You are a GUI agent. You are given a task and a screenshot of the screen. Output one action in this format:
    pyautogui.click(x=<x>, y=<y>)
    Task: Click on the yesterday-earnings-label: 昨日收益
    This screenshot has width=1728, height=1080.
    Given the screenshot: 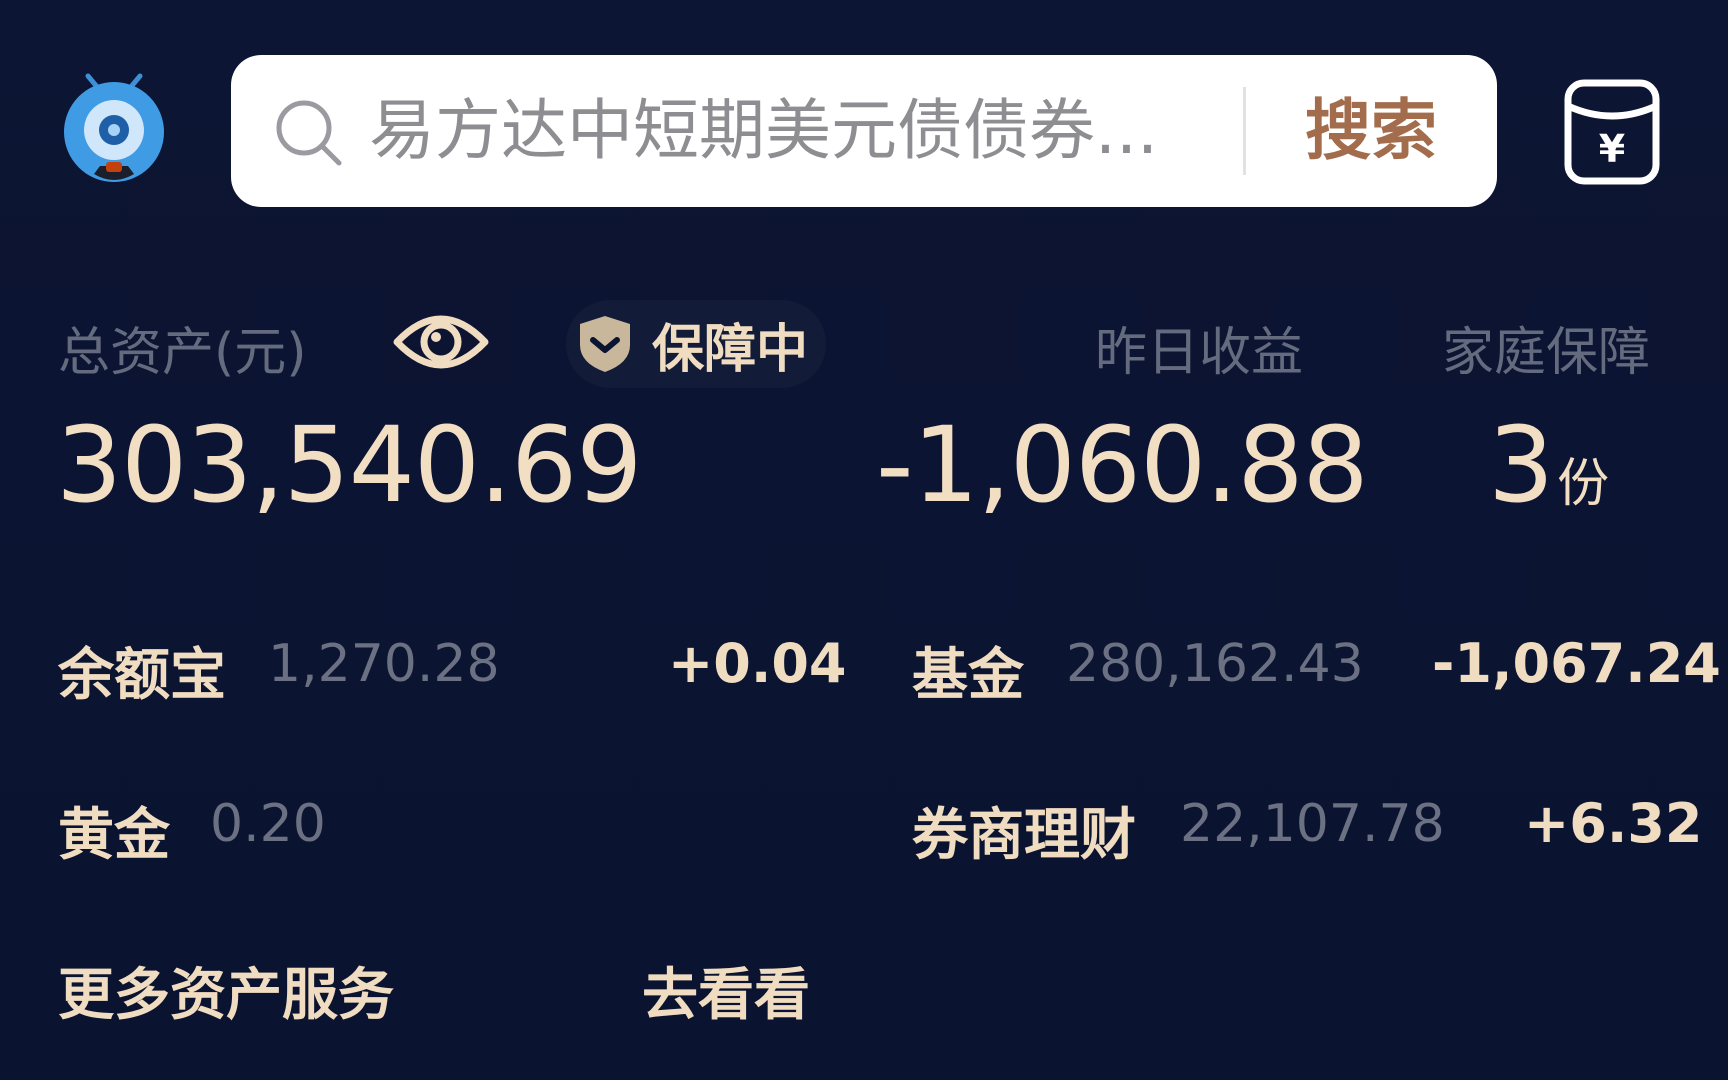 What is the action you would take?
    pyautogui.click(x=1199, y=353)
    